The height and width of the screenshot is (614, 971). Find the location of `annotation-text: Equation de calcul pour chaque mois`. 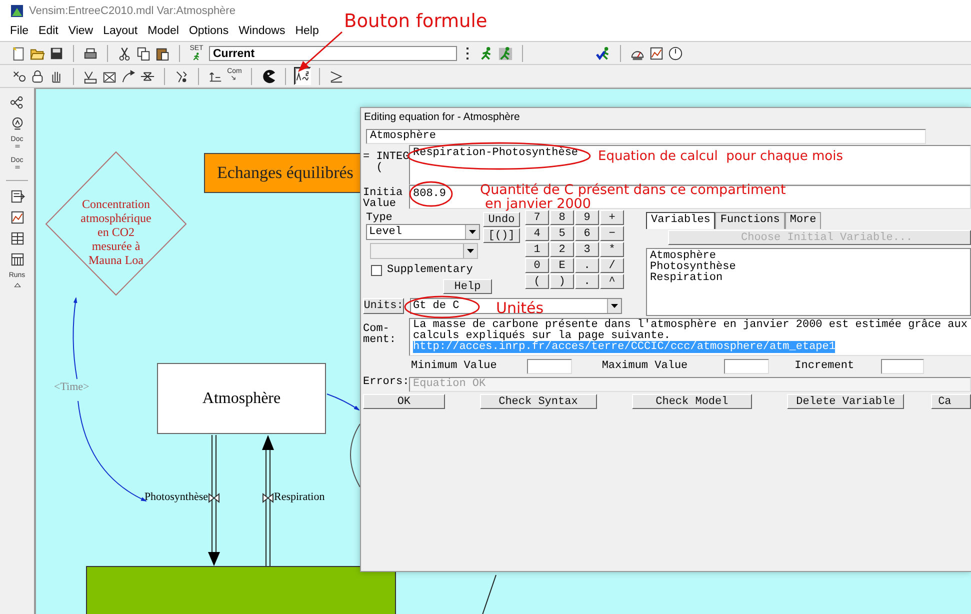

annotation-text: Equation de calcul pour chaque mois is located at coordinates (720, 156).